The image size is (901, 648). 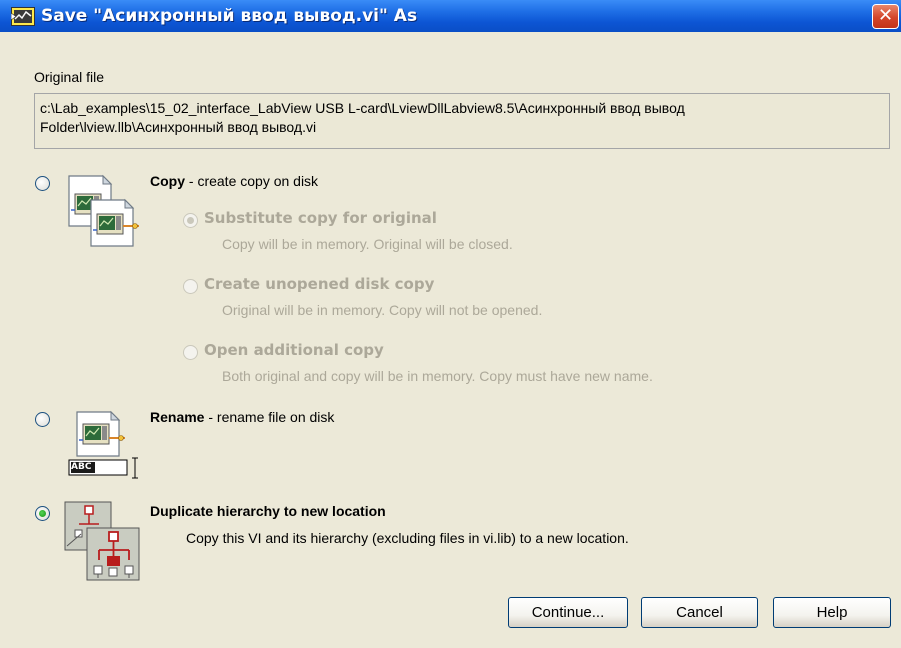 What do you see at coordinates (268, 511) in the screenshot?
I see `duplicate-hierarchy-title: Duplicate hierarchy to new location` at bounding box center [268, 511].